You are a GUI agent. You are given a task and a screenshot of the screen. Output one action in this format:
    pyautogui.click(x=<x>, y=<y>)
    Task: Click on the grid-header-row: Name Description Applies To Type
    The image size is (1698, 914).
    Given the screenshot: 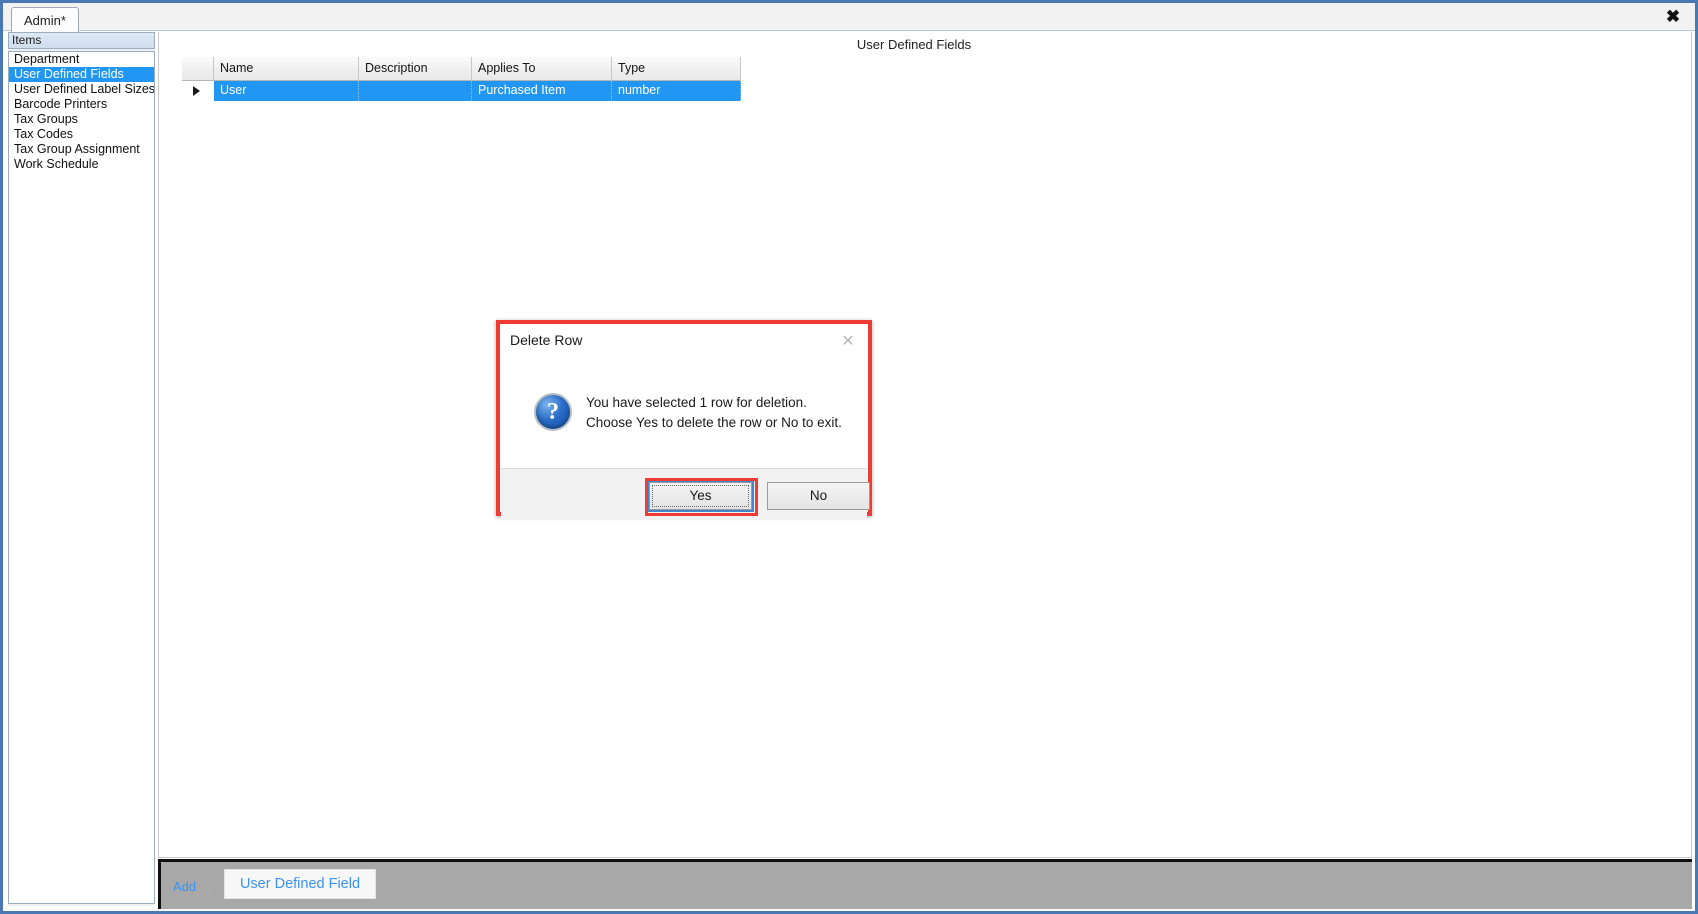 What is the action you would take?
    pyautogui.click(x=461, y=69)
    